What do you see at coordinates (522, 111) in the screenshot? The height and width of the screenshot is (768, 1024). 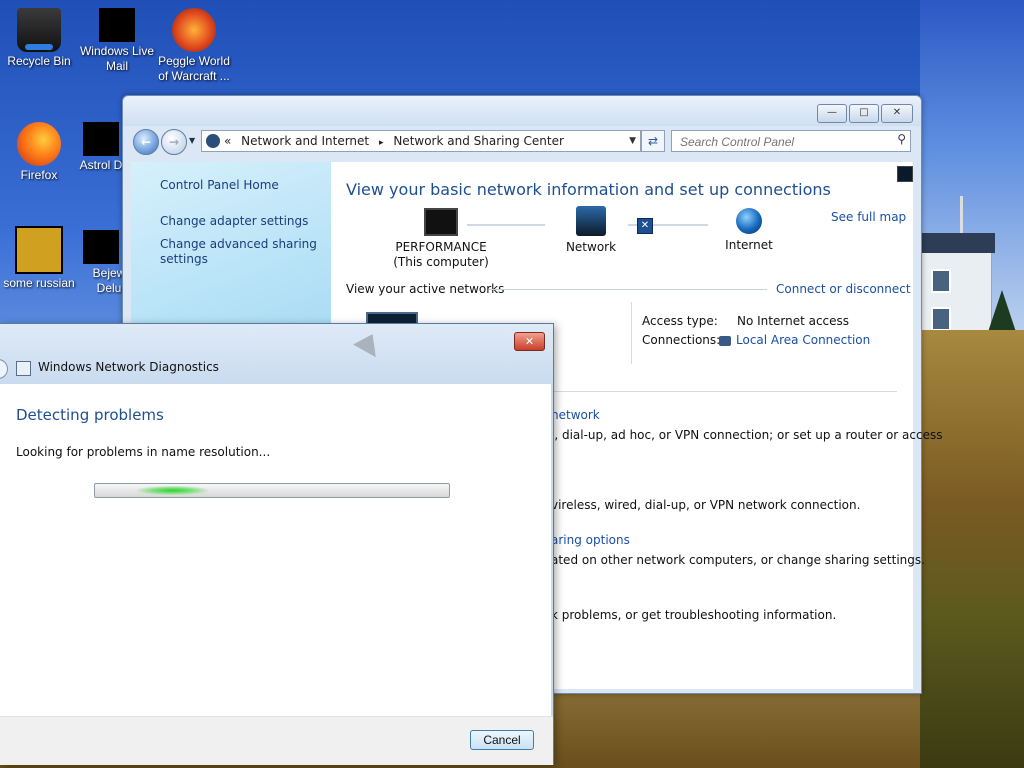 I see `window-caption: — □ ✕` at bounding box center [522, 111].